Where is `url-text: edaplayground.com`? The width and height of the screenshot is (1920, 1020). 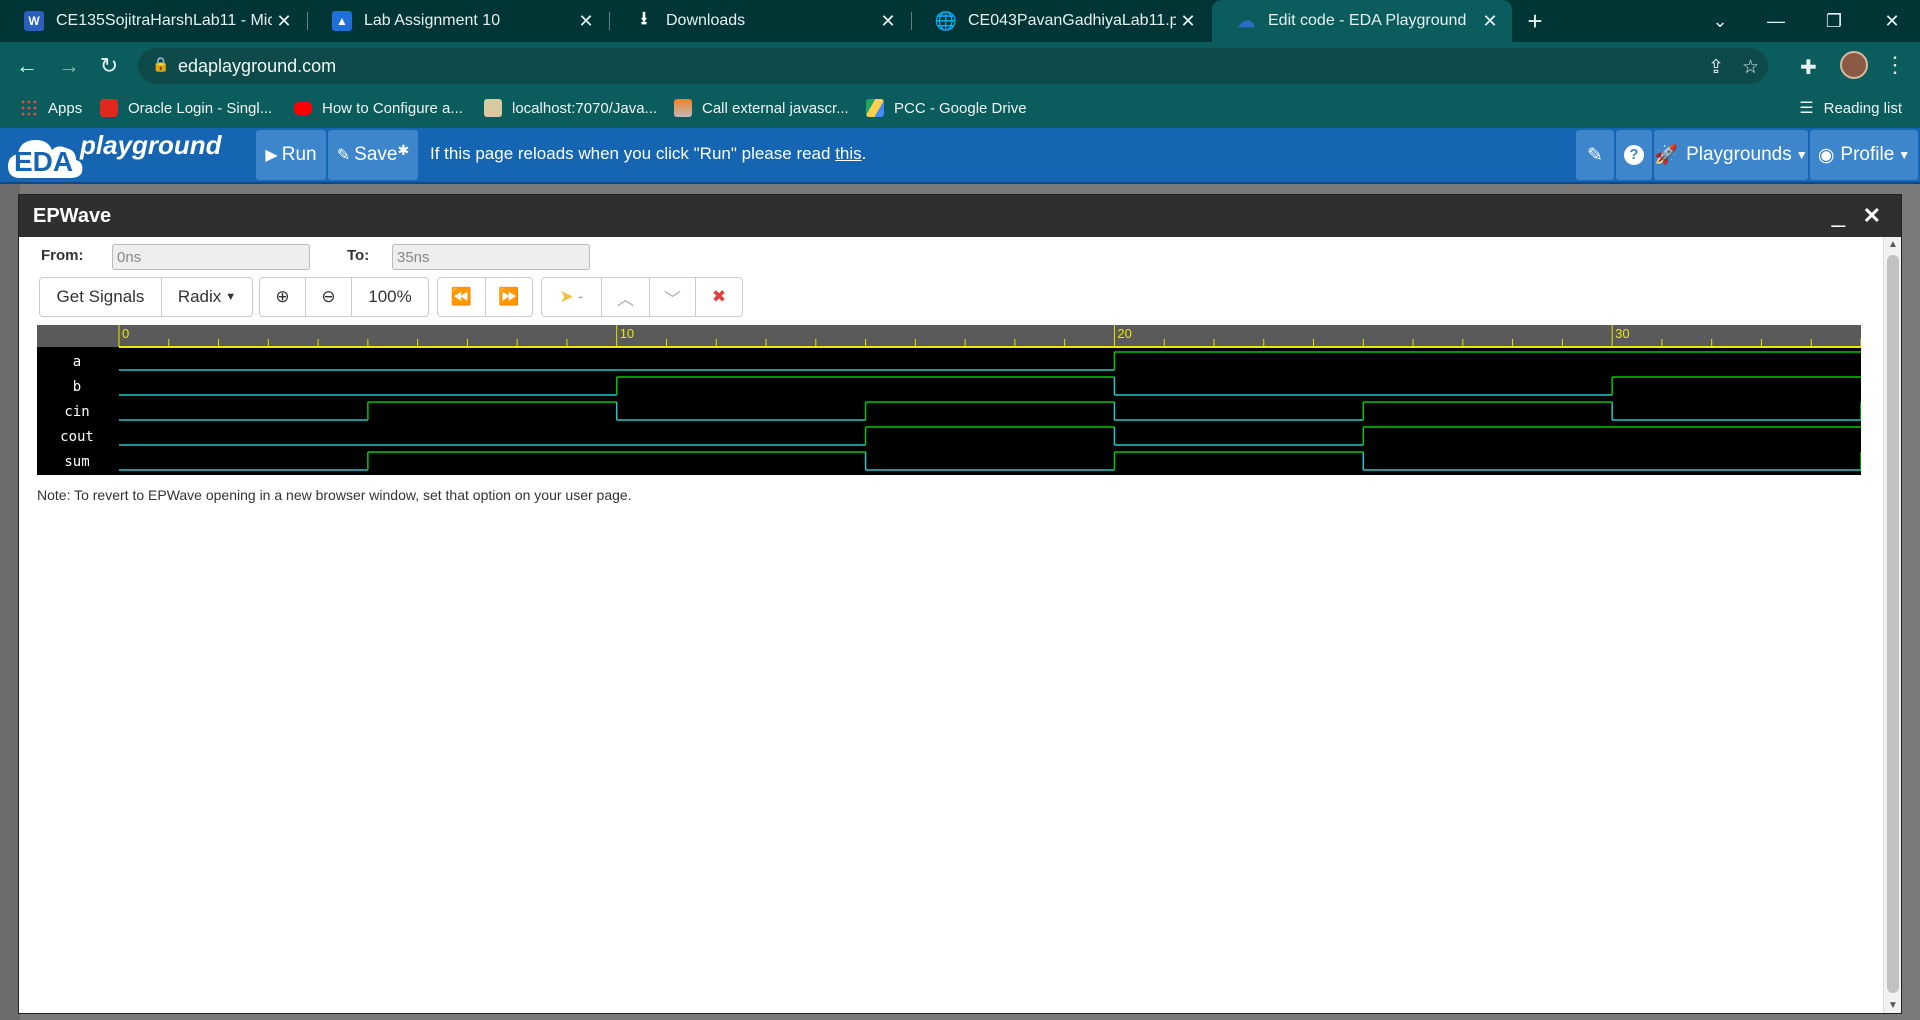 url-text: edaplayground.com is located at coordinates (257, 66).